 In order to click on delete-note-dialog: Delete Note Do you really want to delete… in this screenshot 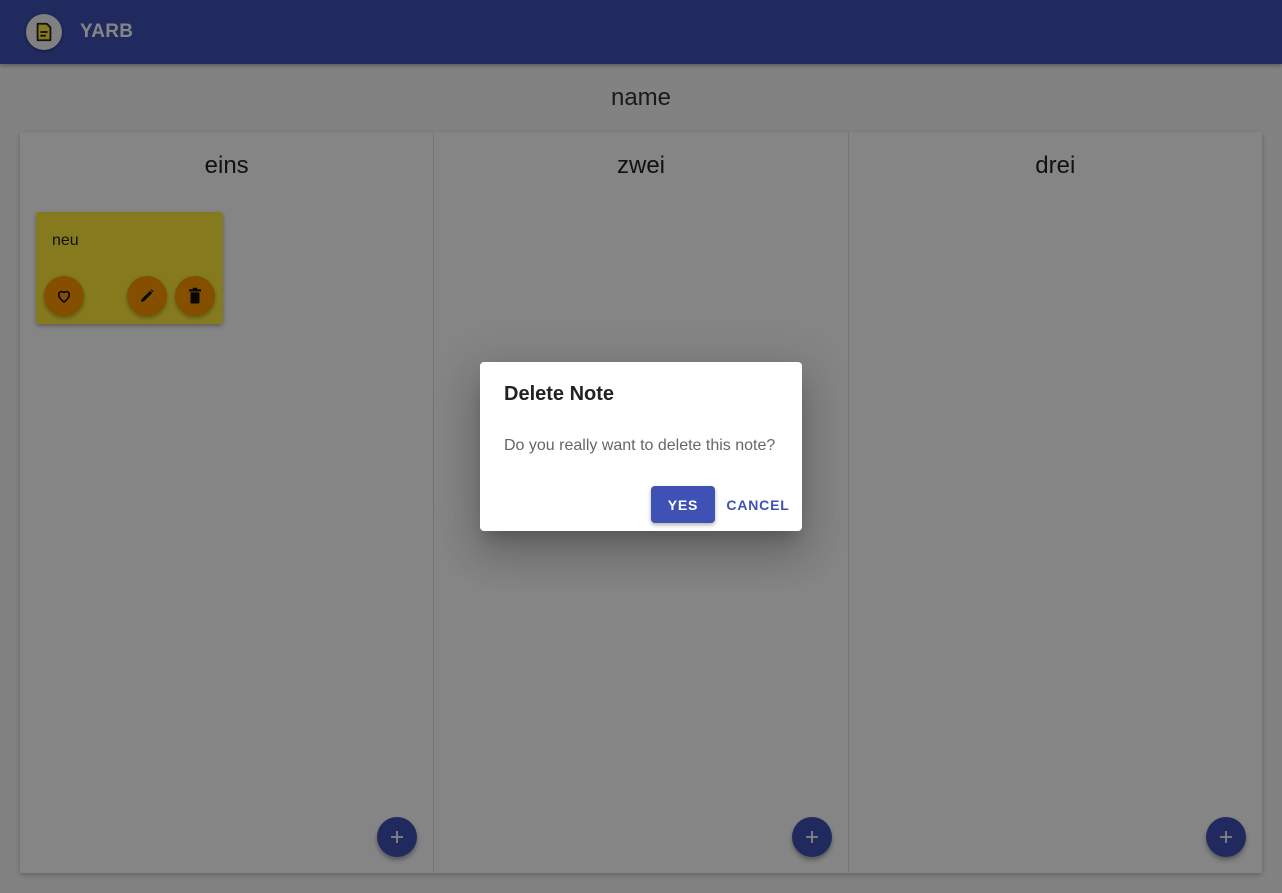, I will do `click(641, 446)`.